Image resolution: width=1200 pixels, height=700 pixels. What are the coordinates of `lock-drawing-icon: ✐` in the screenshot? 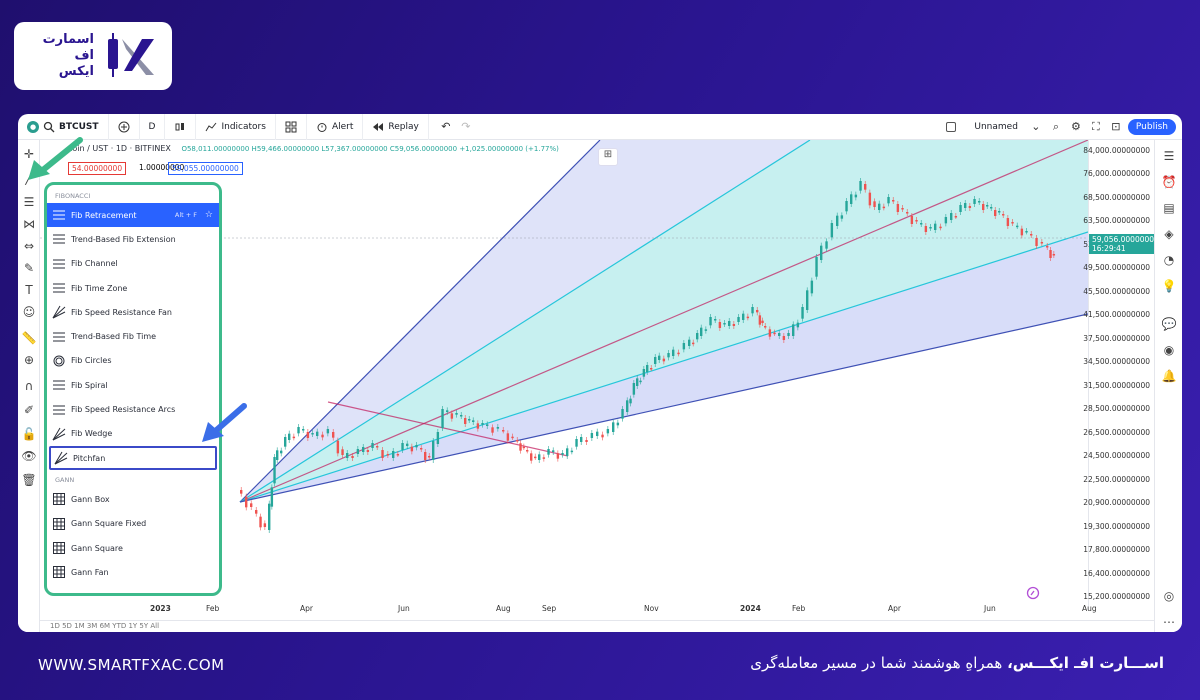 It's located at (29, 410).